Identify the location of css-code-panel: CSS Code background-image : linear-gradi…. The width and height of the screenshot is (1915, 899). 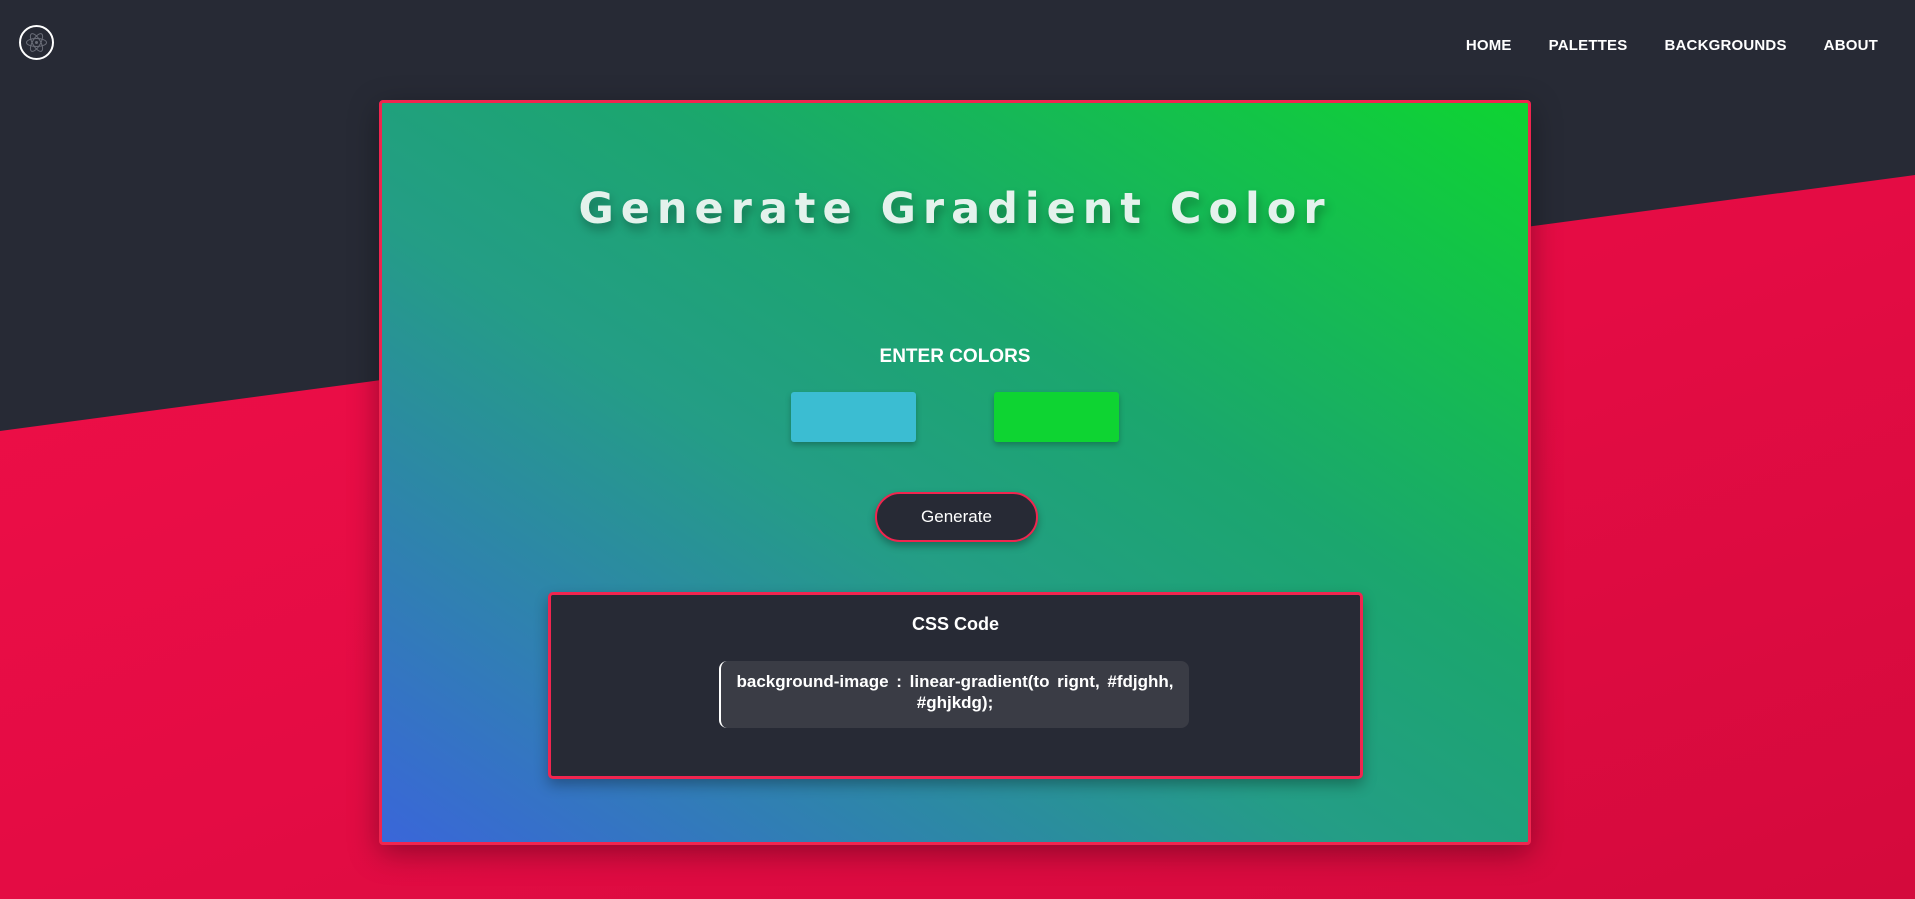
(955, 685).